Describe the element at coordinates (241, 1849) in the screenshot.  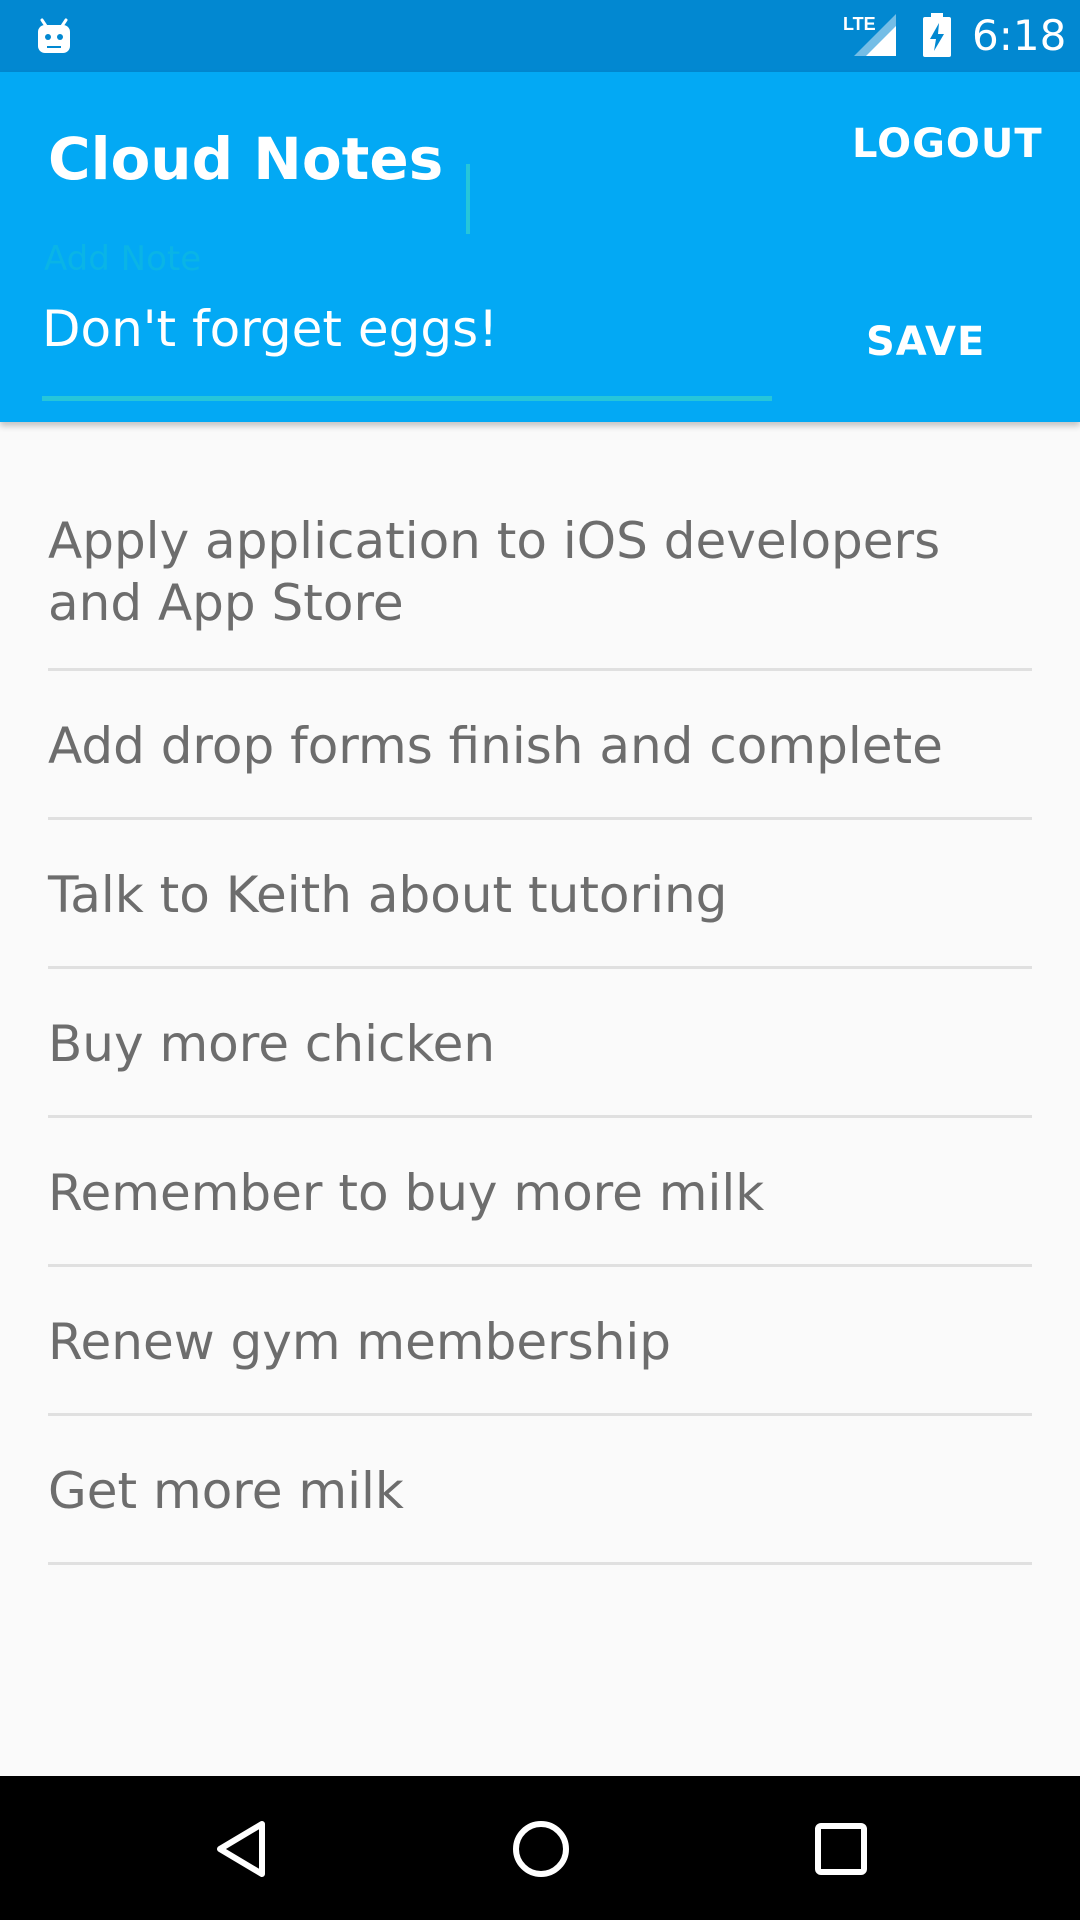
I see `back-icon` at that location.